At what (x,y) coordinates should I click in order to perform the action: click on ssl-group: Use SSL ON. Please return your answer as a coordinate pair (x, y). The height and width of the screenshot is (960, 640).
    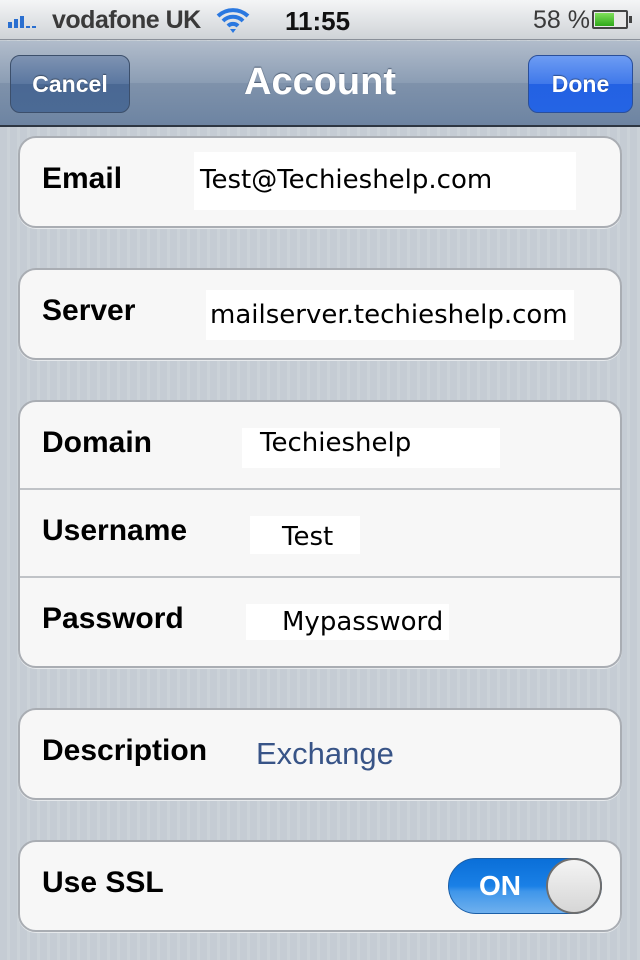
    Looking at the image, I should click on (320, 886).